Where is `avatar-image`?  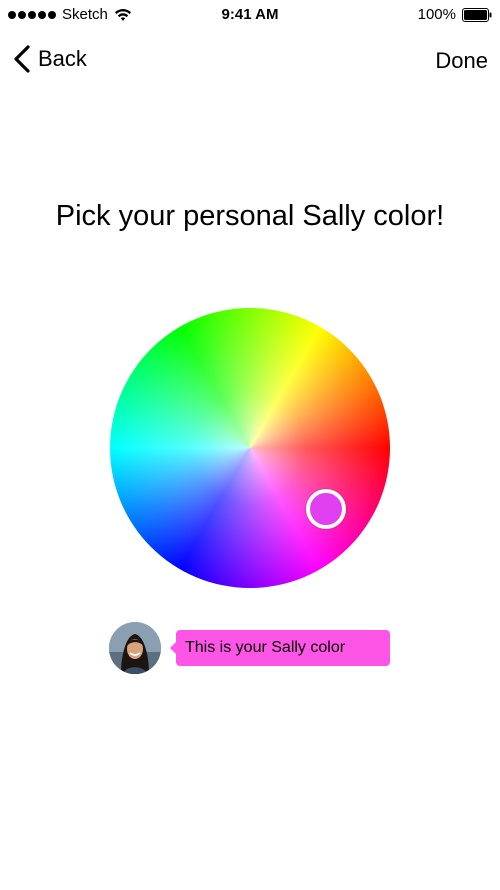
avatar-image is located at coordinates (135, 648).